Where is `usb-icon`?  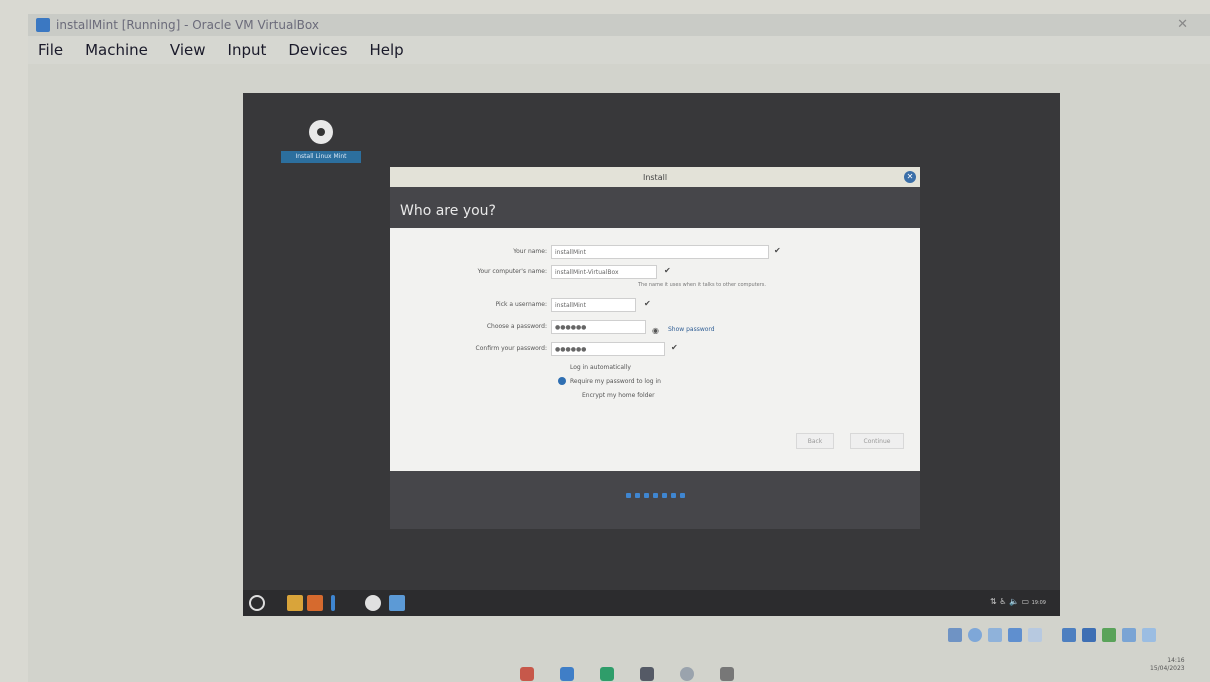 usb-icon is located at coordinates (1035, 635).